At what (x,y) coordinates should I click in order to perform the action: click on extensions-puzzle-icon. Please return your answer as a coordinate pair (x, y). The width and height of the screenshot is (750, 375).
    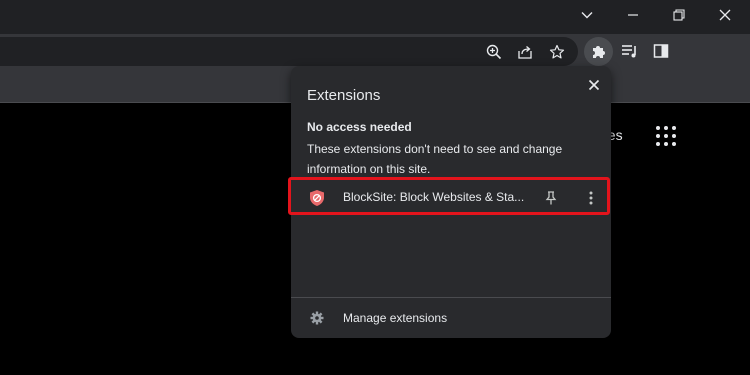
    Looking at the image, I should click on (598, 51).